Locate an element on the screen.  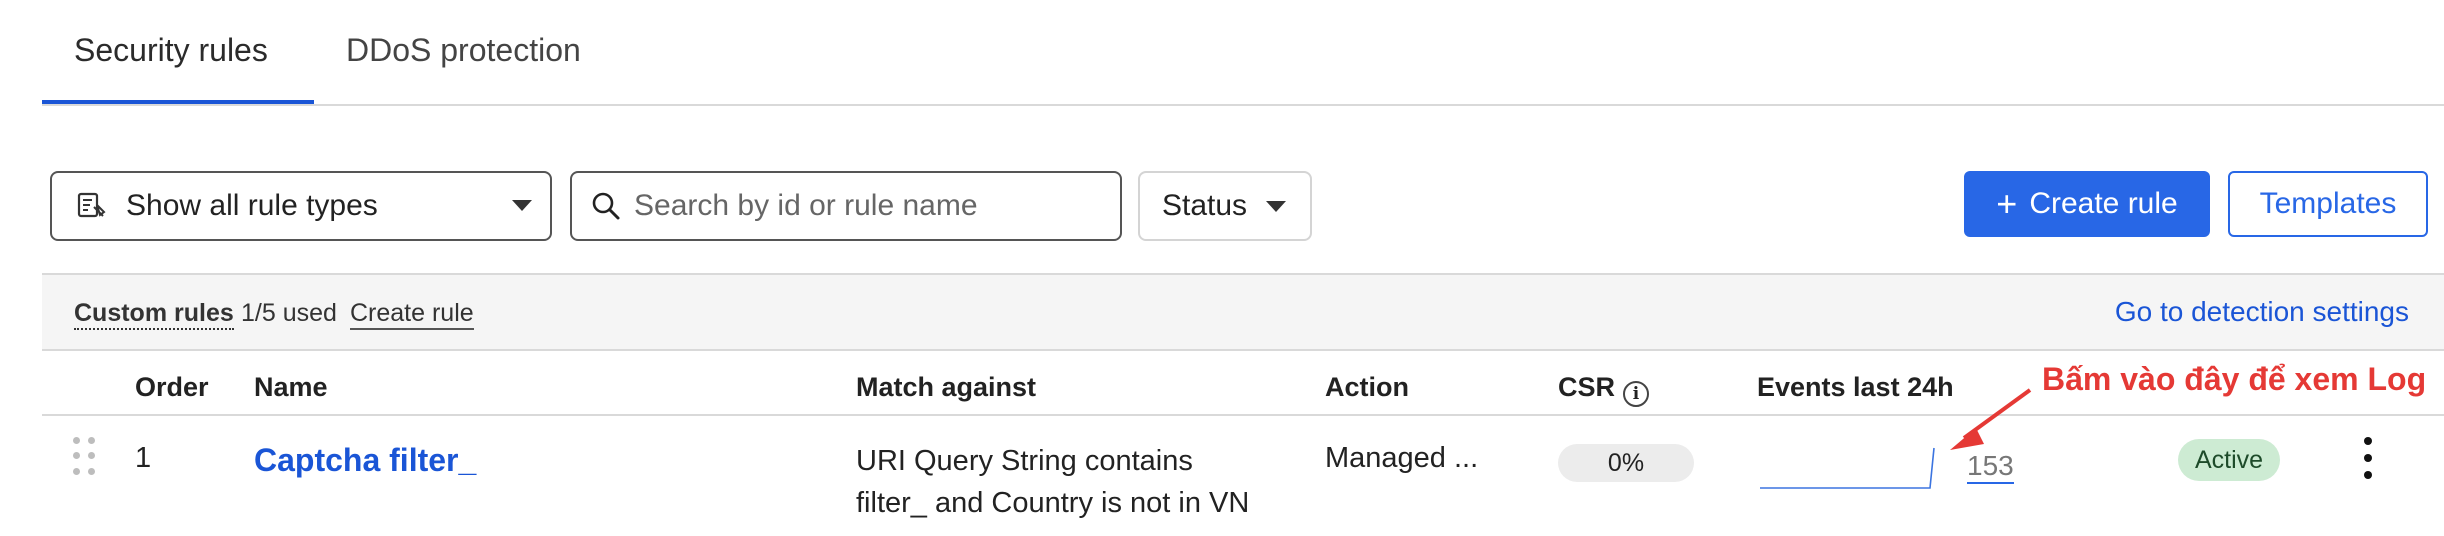
search-input is located at coordinates (869, 206).